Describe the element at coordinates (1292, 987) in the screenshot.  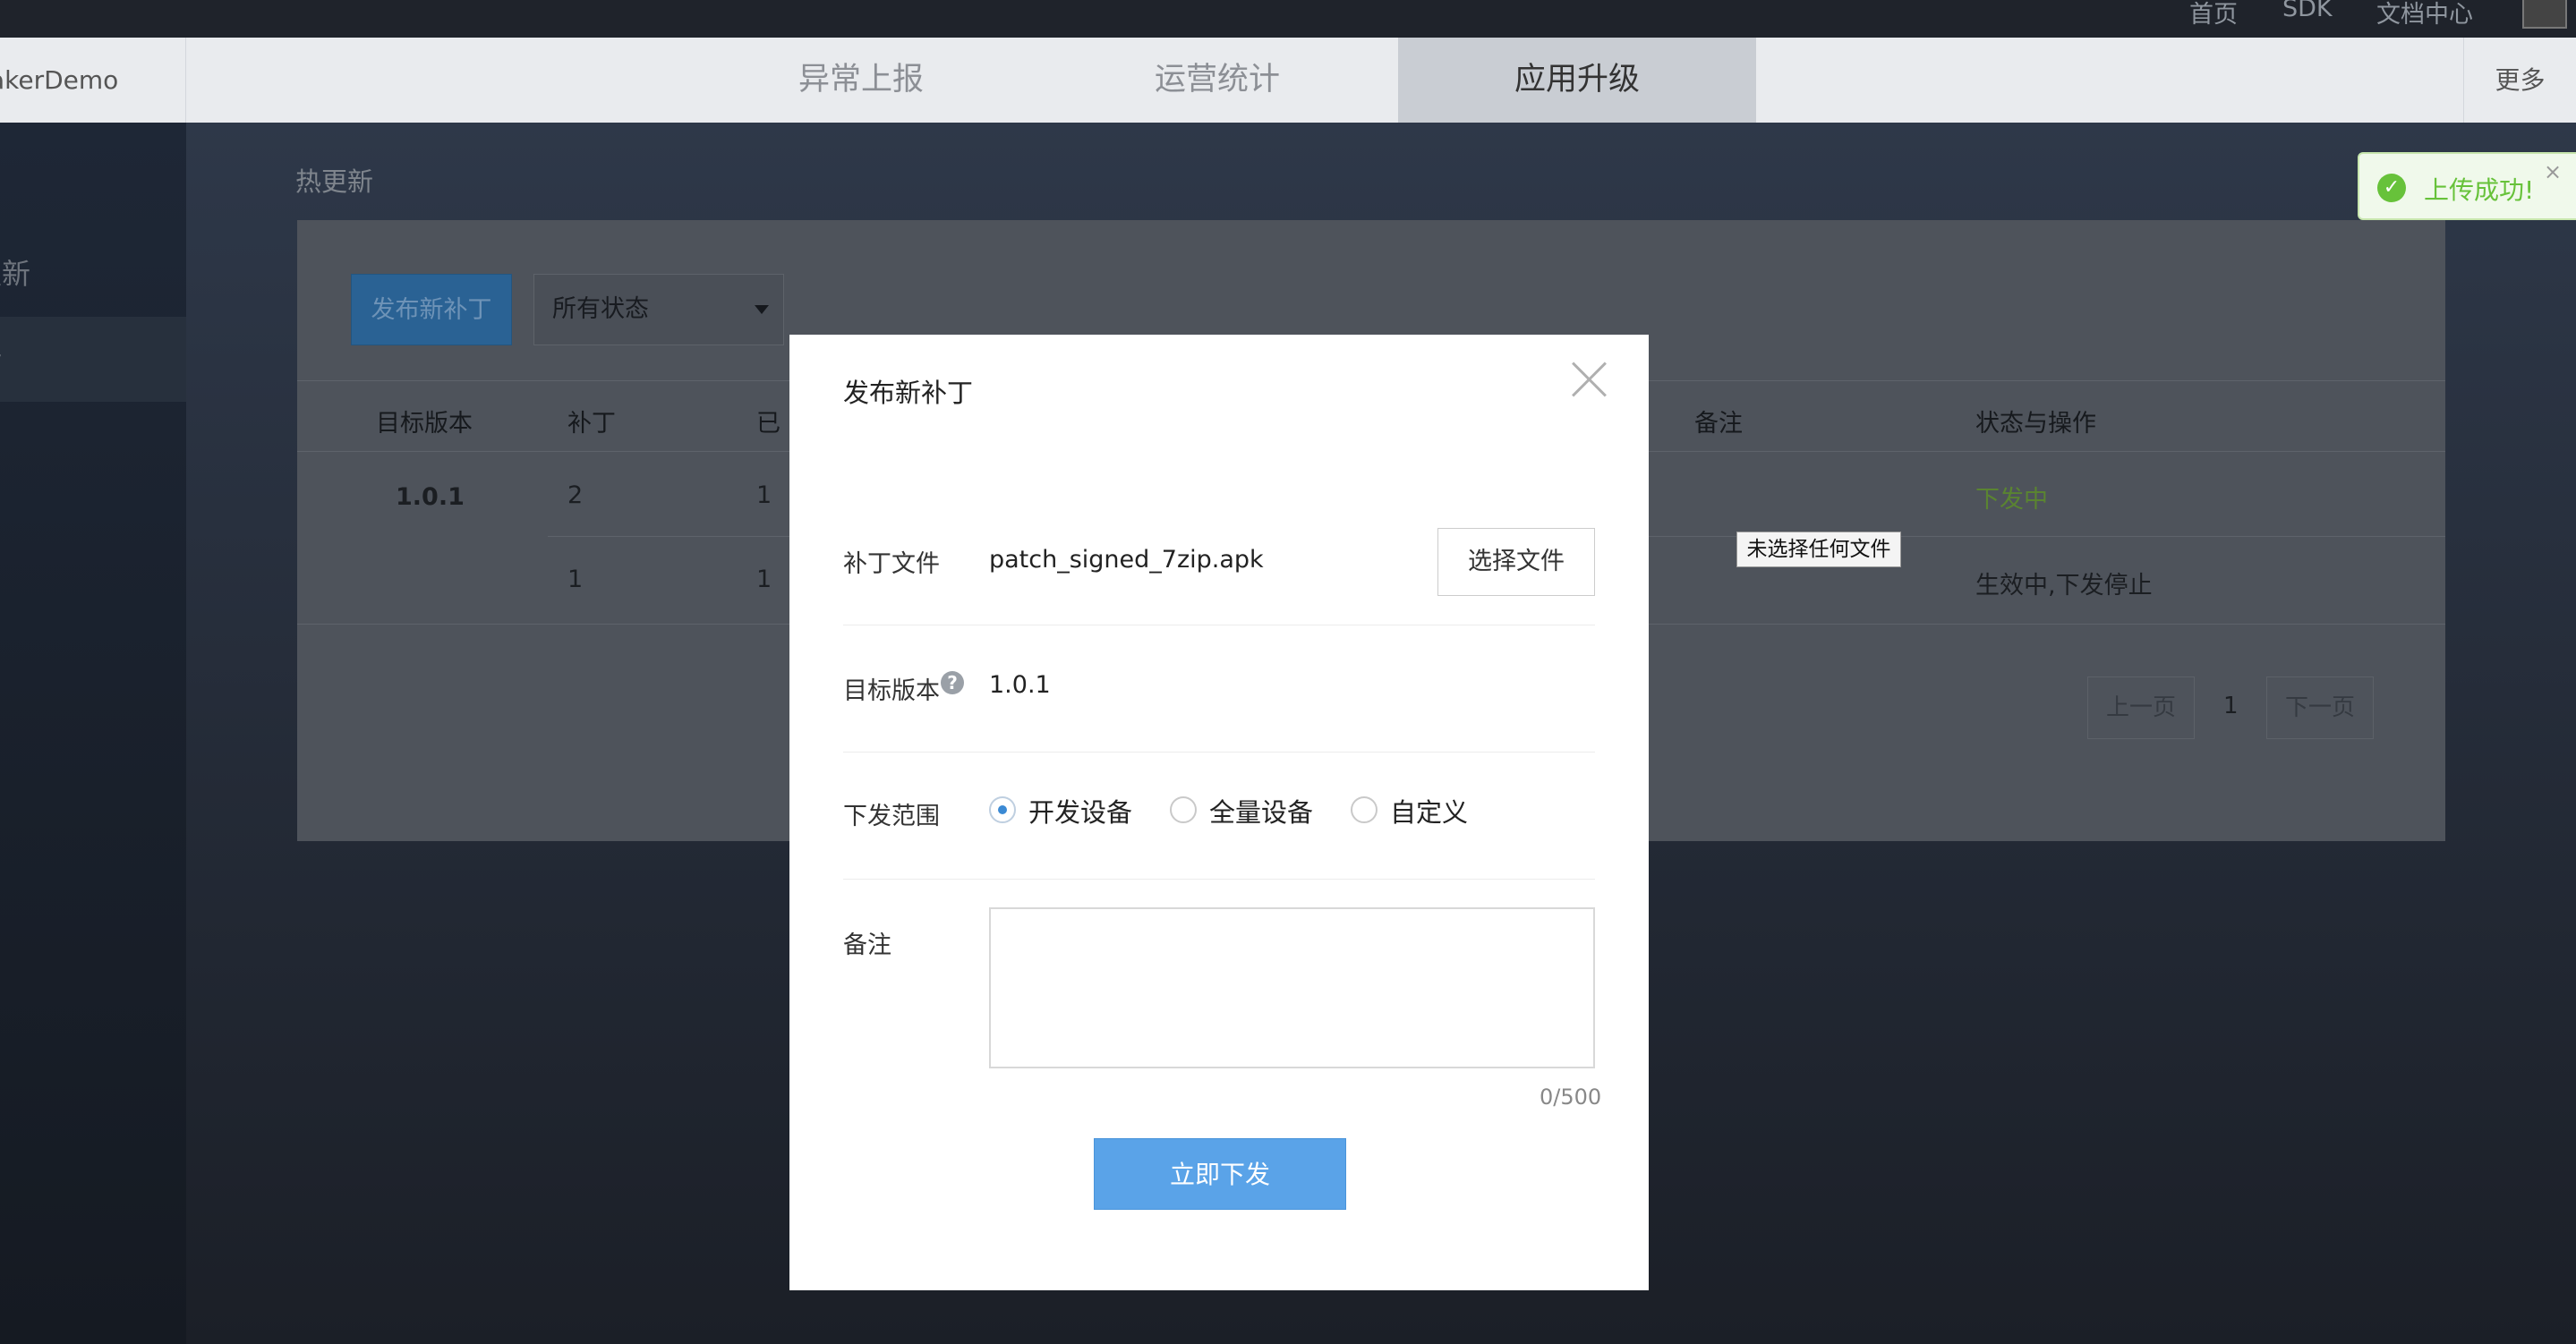
I see `note-textarea` at that location.